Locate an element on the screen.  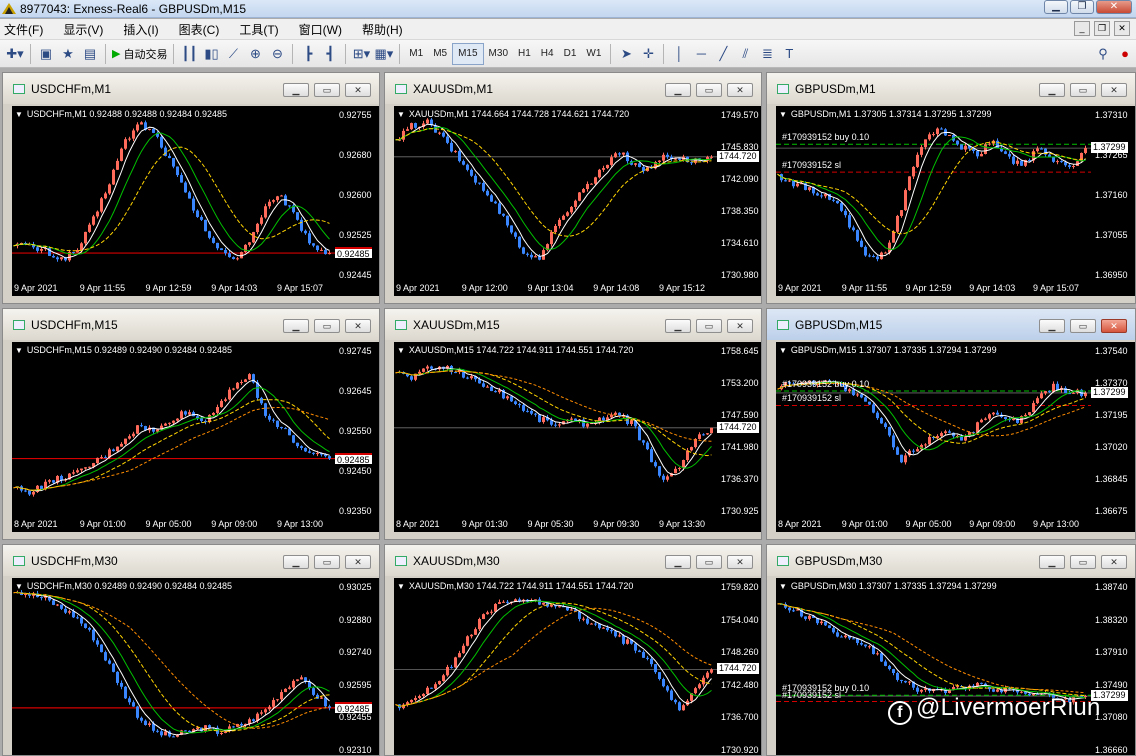
timeframe-m15: M15 is located at coordinates (468, 53).